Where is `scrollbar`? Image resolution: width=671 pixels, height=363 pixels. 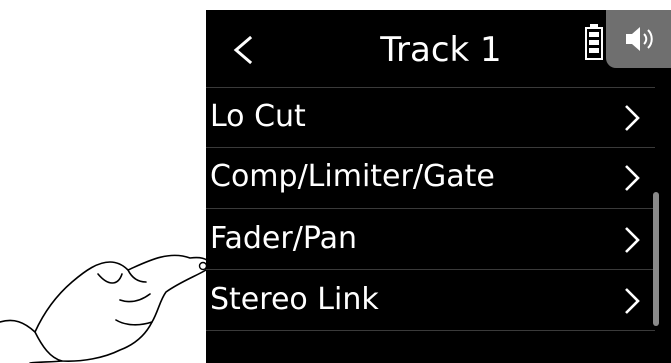
scrollbar is located at coordinates (656, 259).